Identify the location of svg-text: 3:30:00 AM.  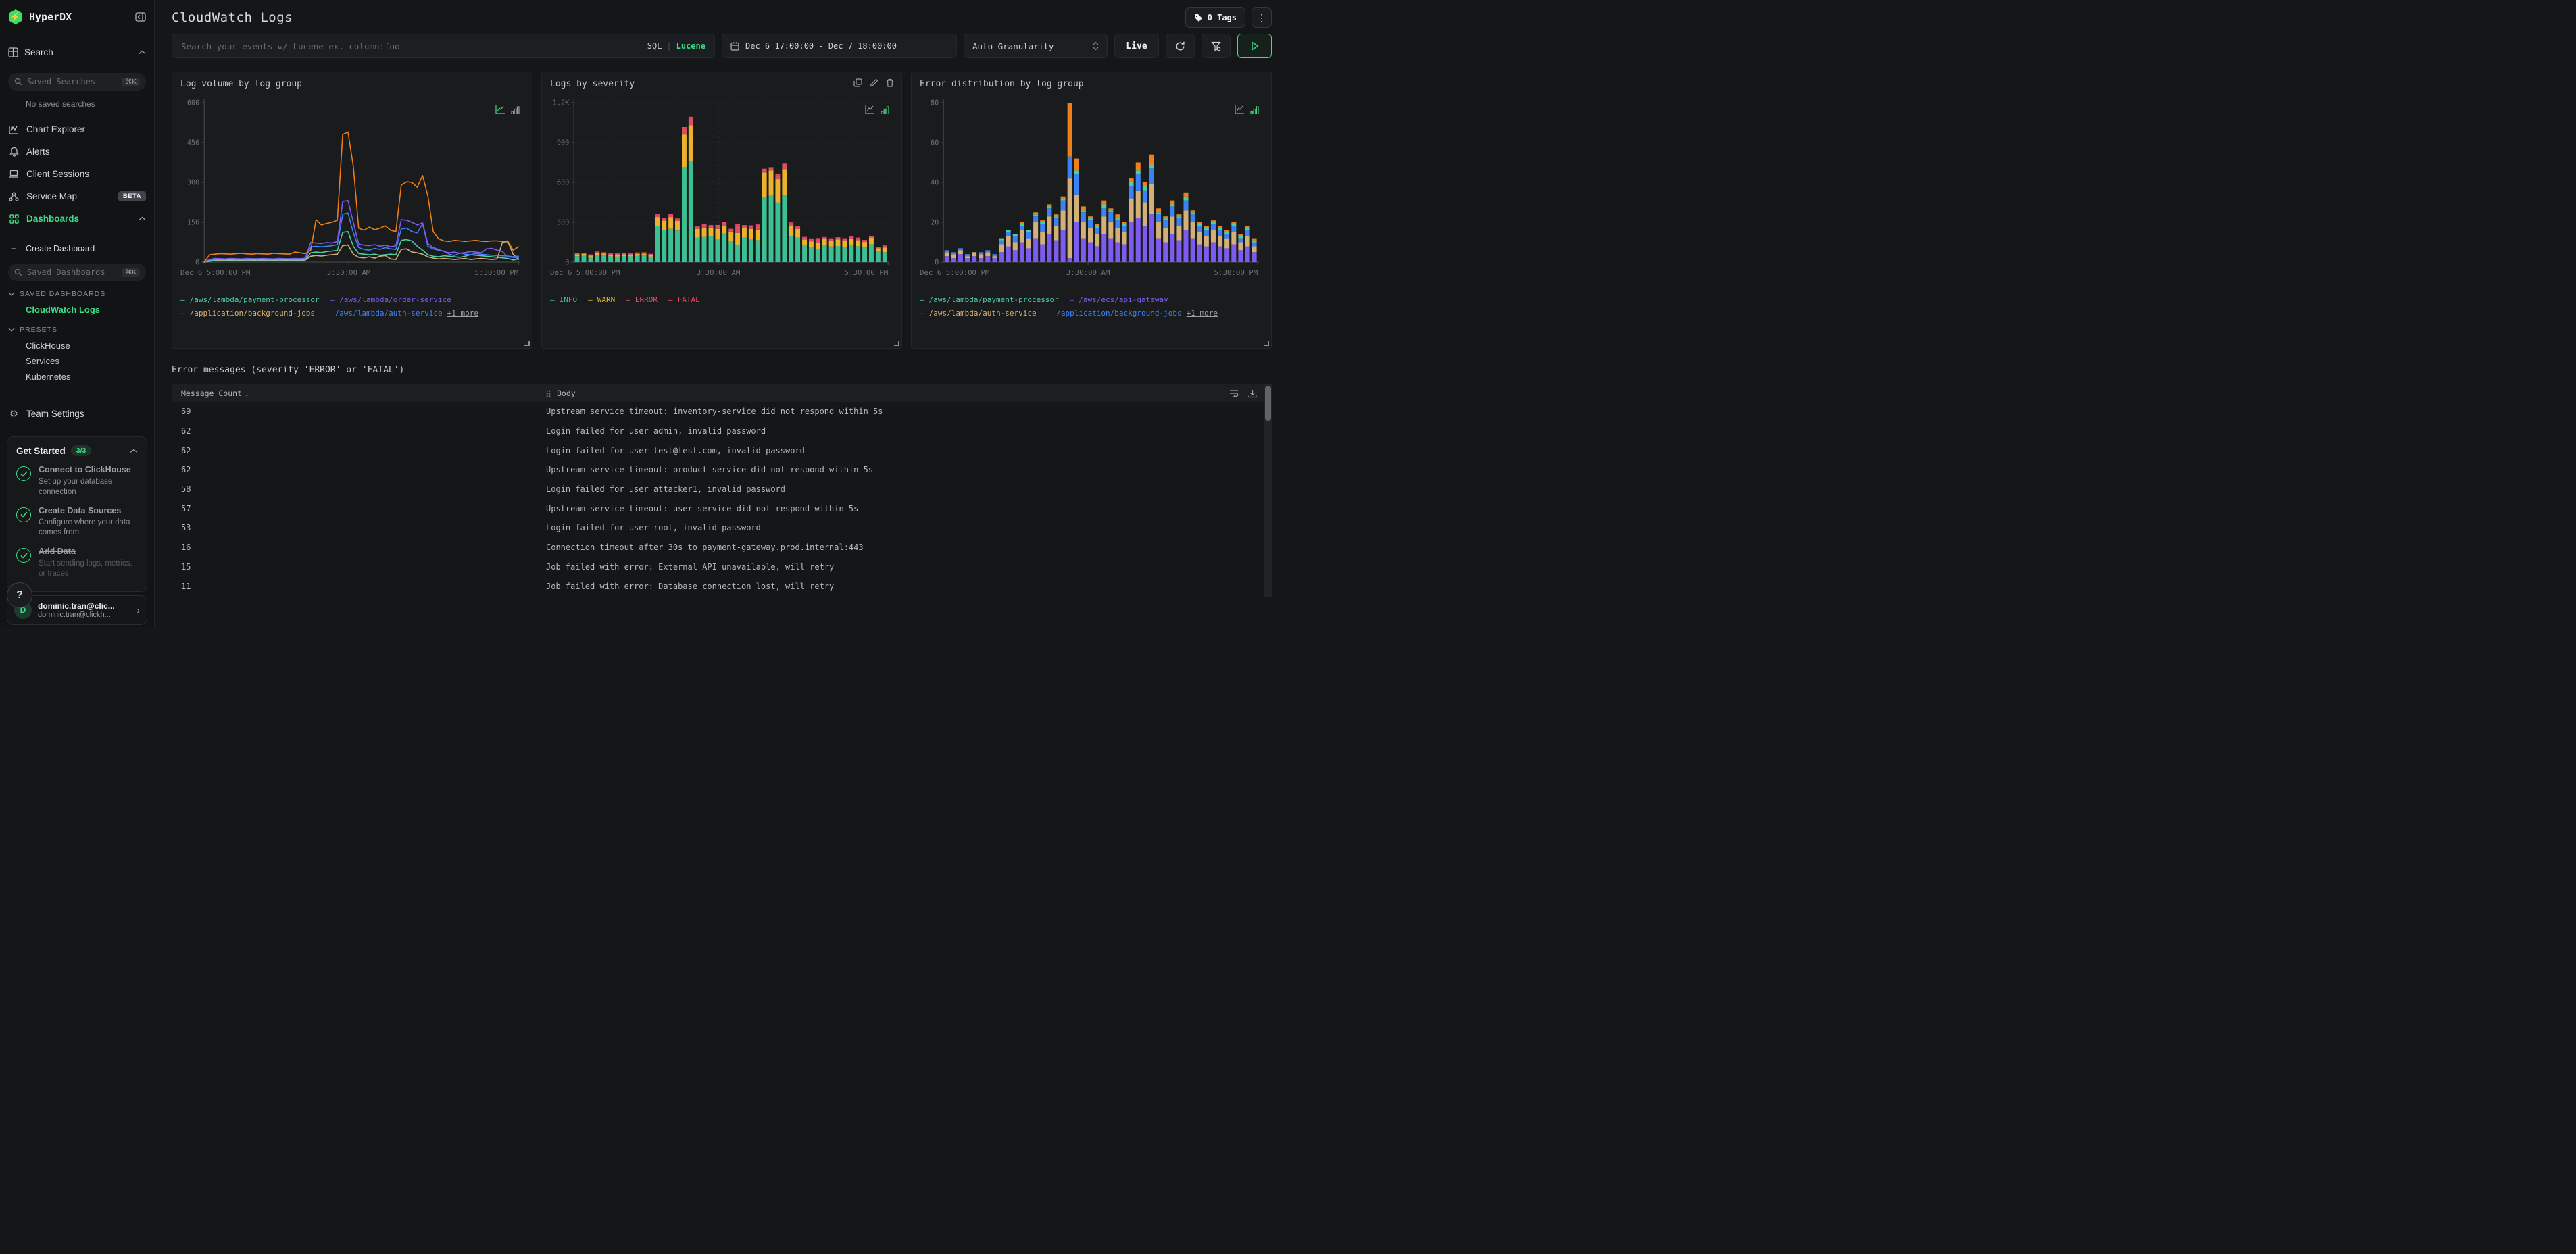
(1088, 272).